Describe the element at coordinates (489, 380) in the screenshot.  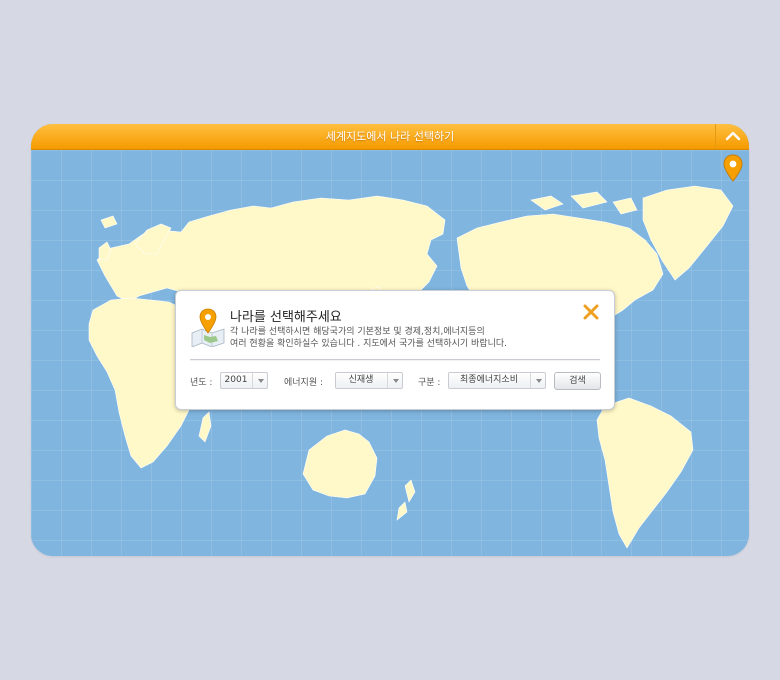
I see `type-value: 최종에너지소비` at that location.